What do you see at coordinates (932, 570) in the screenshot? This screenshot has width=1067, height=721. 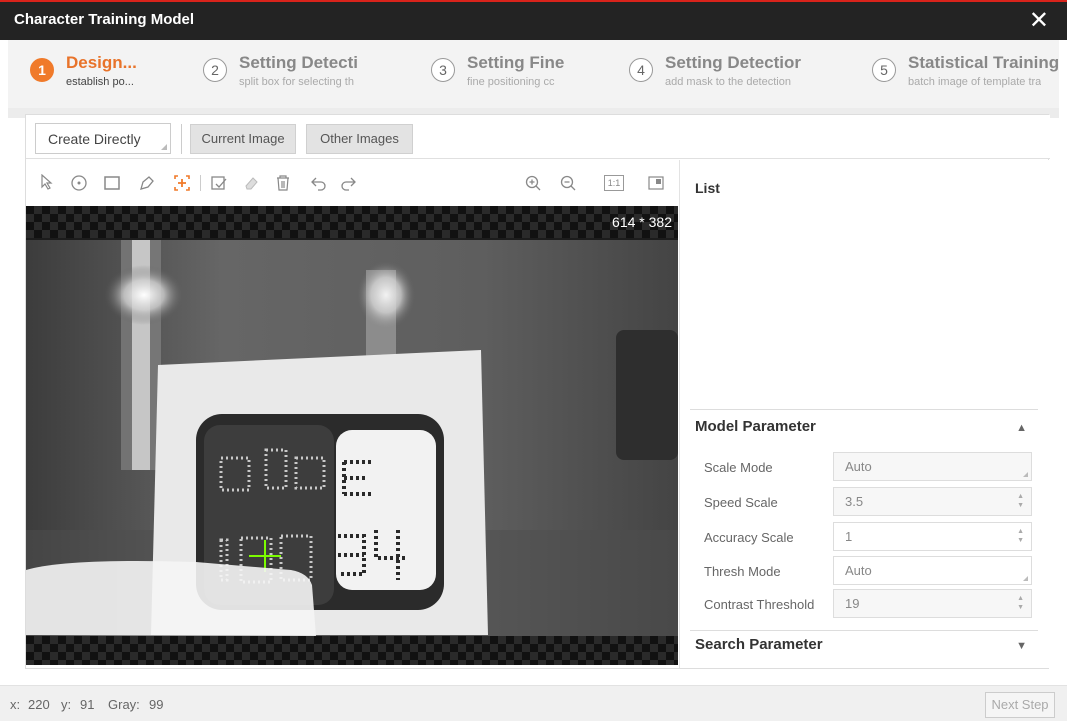 I see `thresh-mode-select: Auto` at bounding box center [932, 570].